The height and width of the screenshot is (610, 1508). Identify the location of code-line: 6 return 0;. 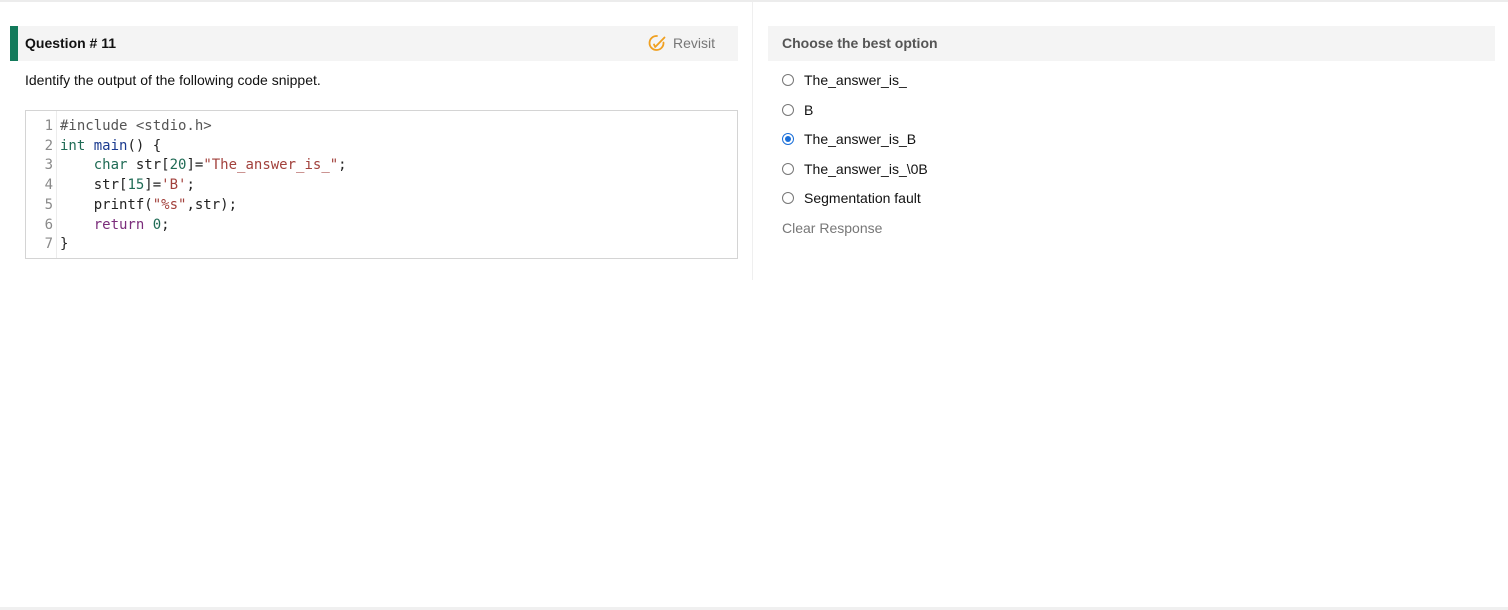
(98, 225).